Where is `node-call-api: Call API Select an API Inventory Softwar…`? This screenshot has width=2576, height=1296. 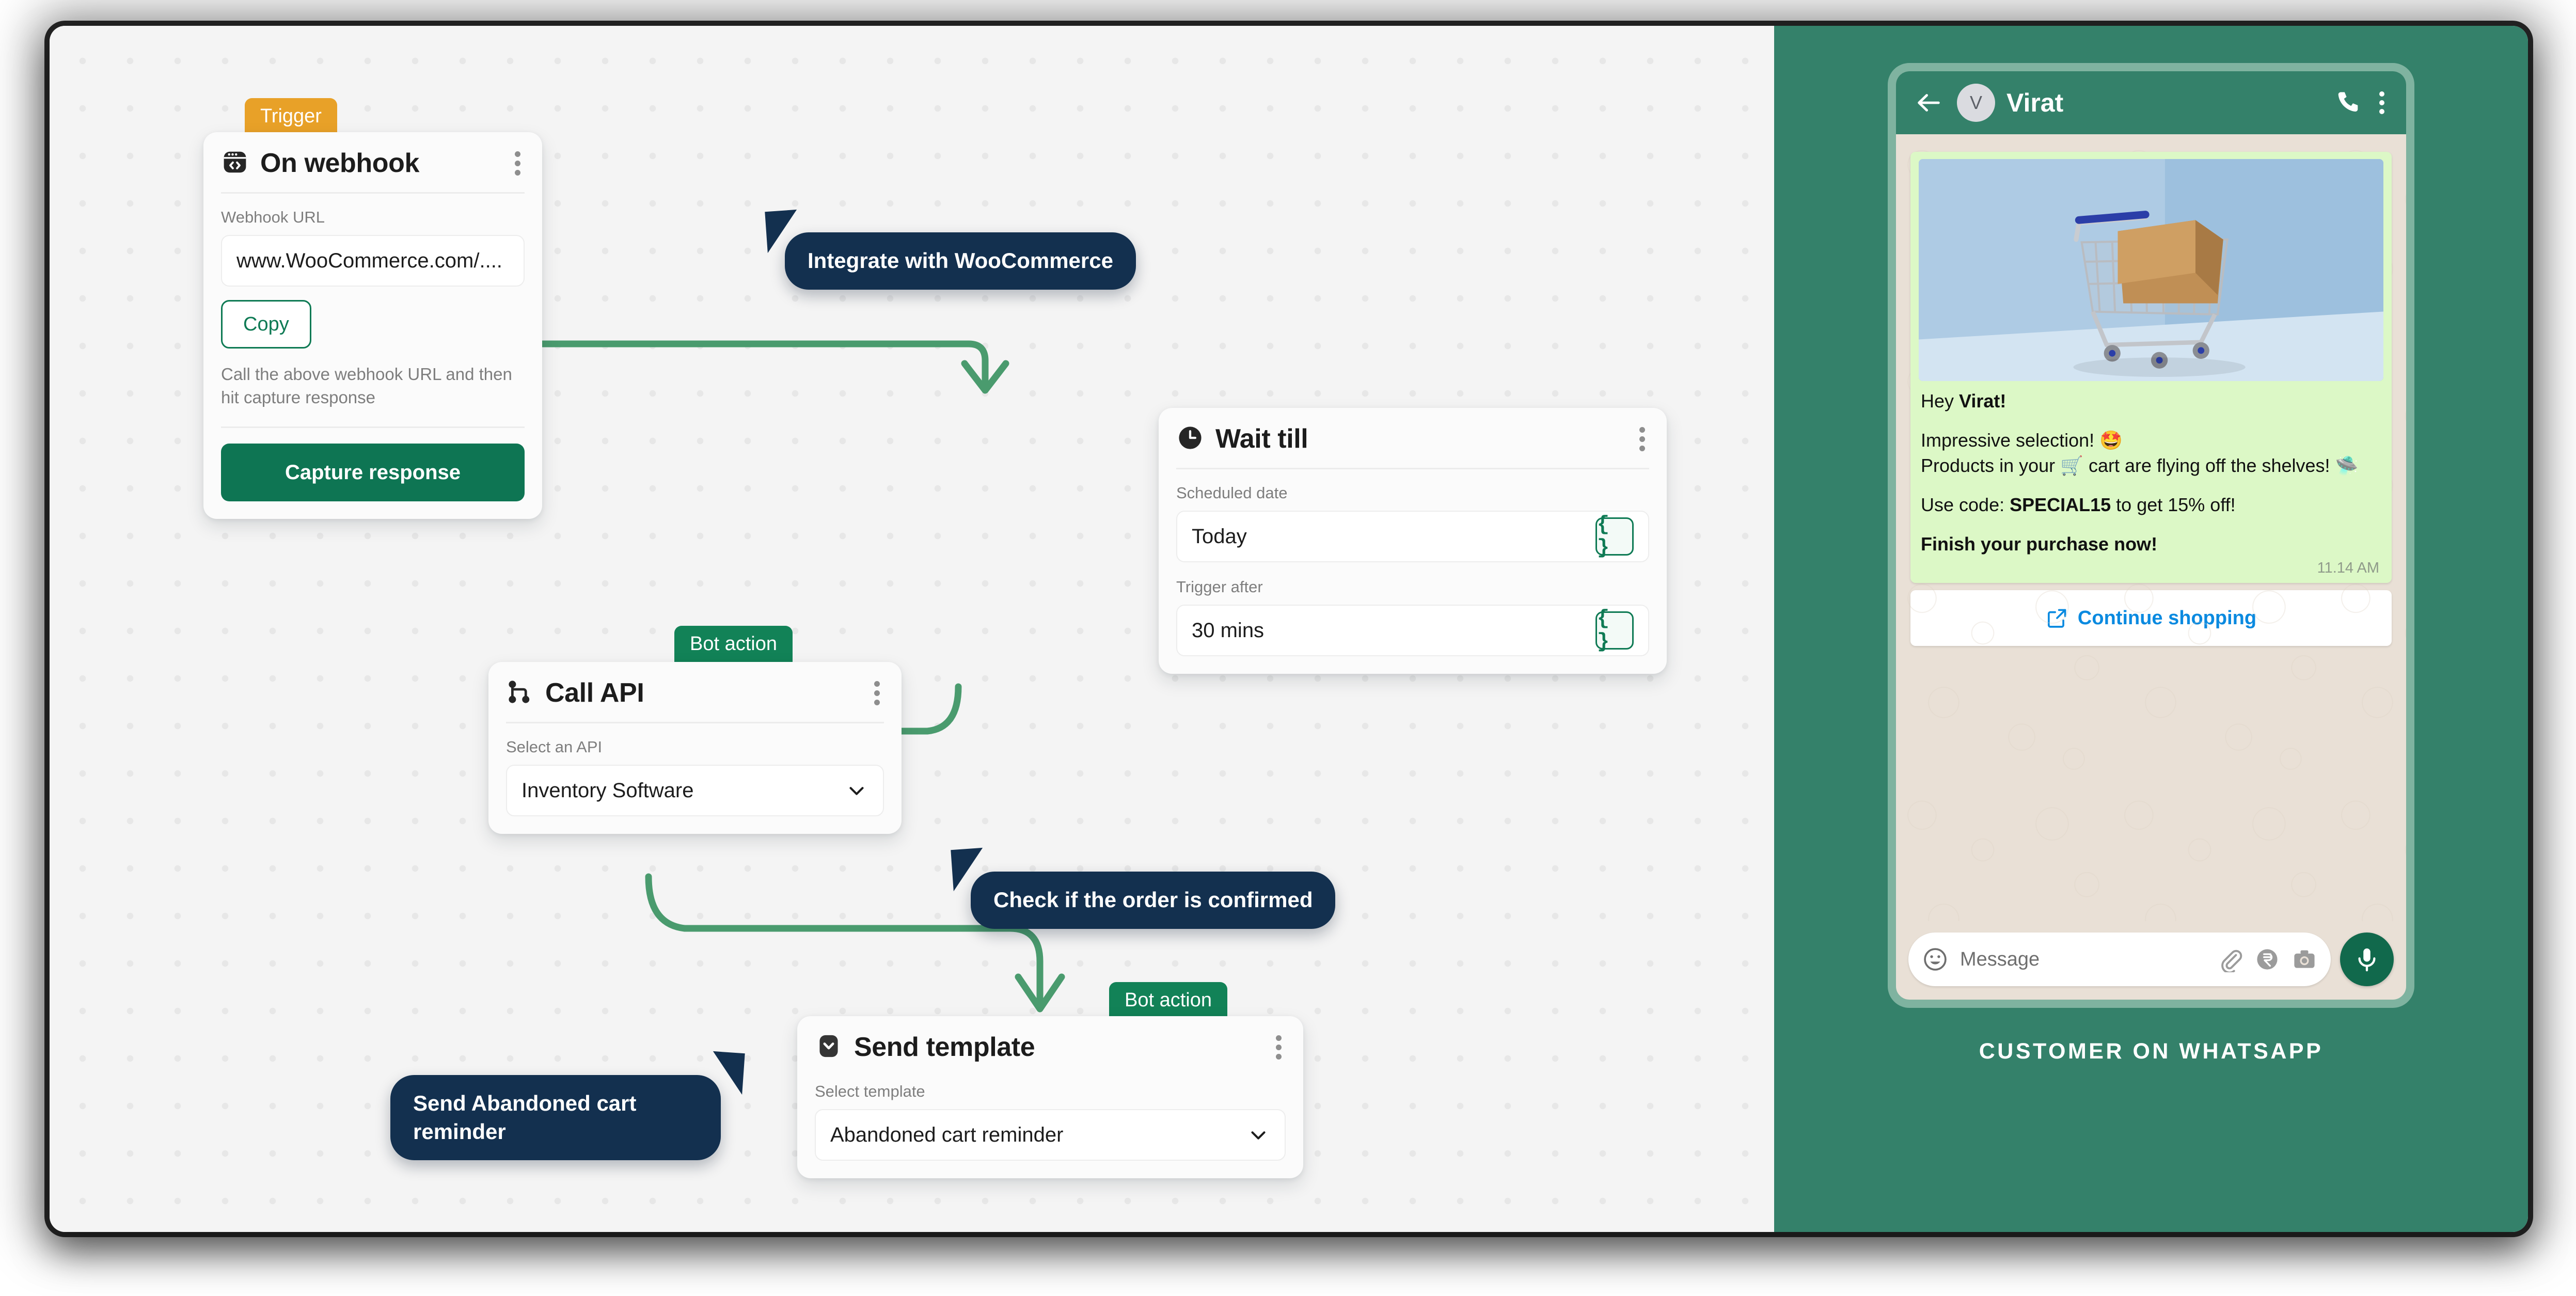
node-call-api: Call API Select an API Inventory Softwar… is located at coordinates (695, 748).